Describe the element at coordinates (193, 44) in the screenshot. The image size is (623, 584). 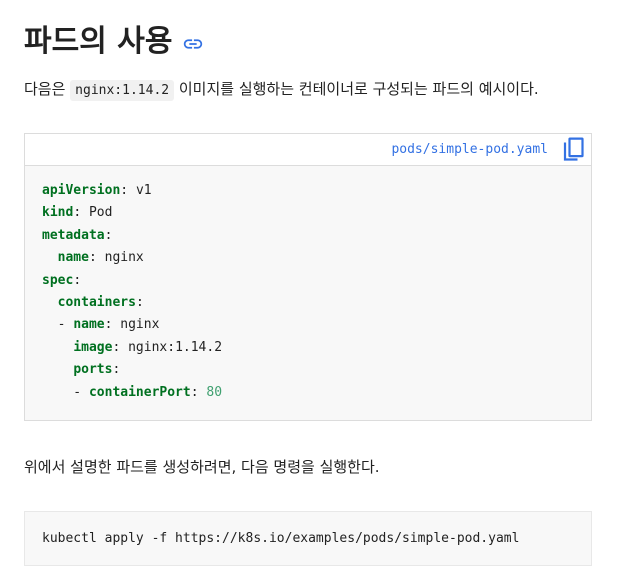
I see `link-icon` at that location.